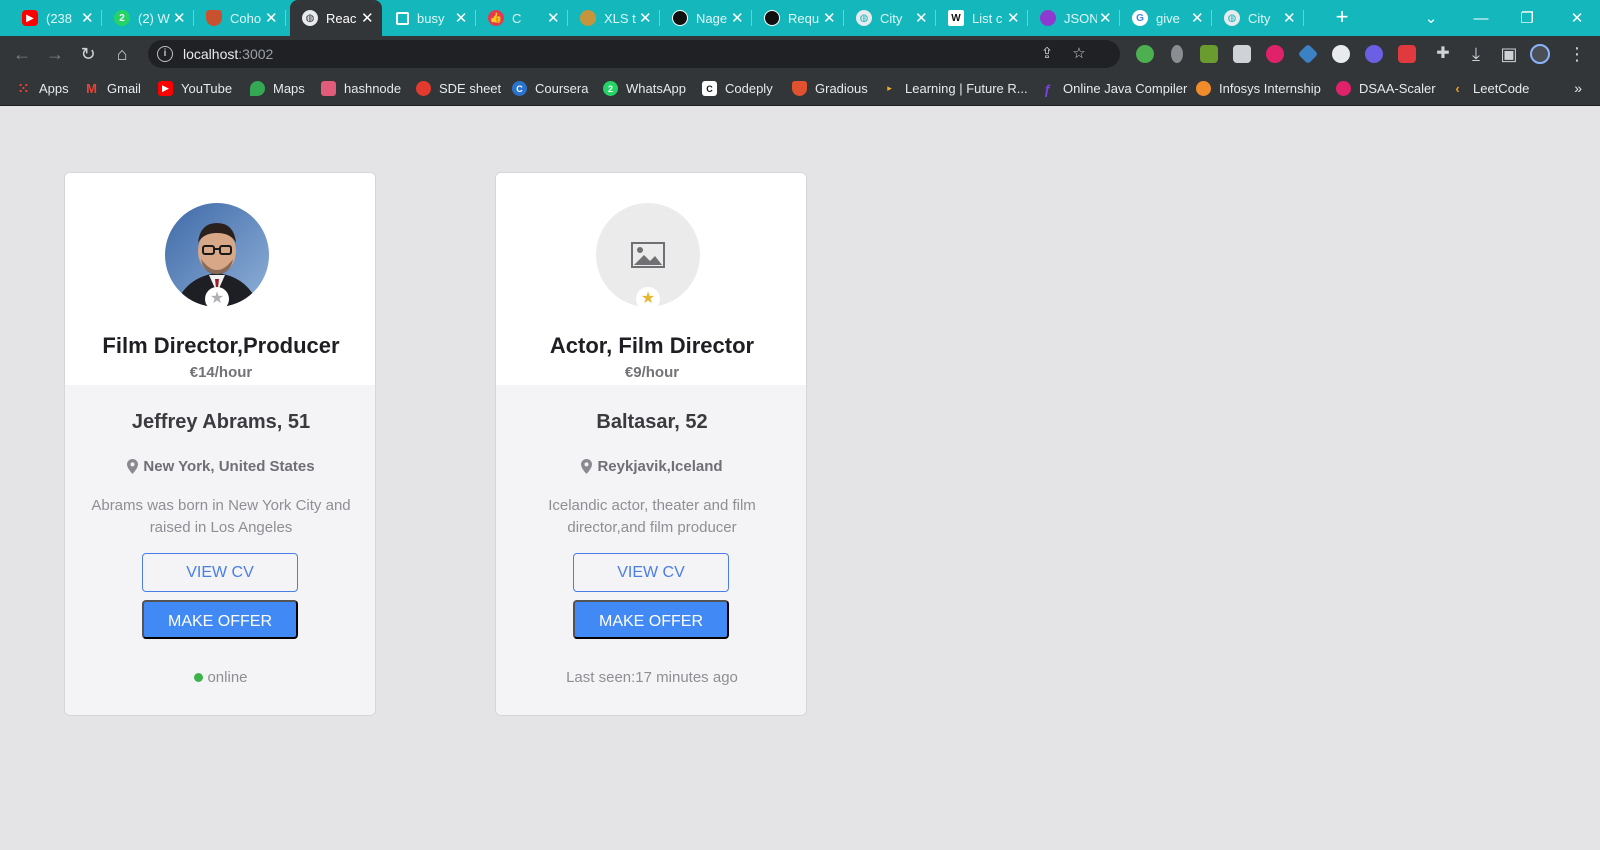 This screenshot has width=1600, height=850. I want to click on bookmark-apps: ⁙ Apps, so click(42, 89).